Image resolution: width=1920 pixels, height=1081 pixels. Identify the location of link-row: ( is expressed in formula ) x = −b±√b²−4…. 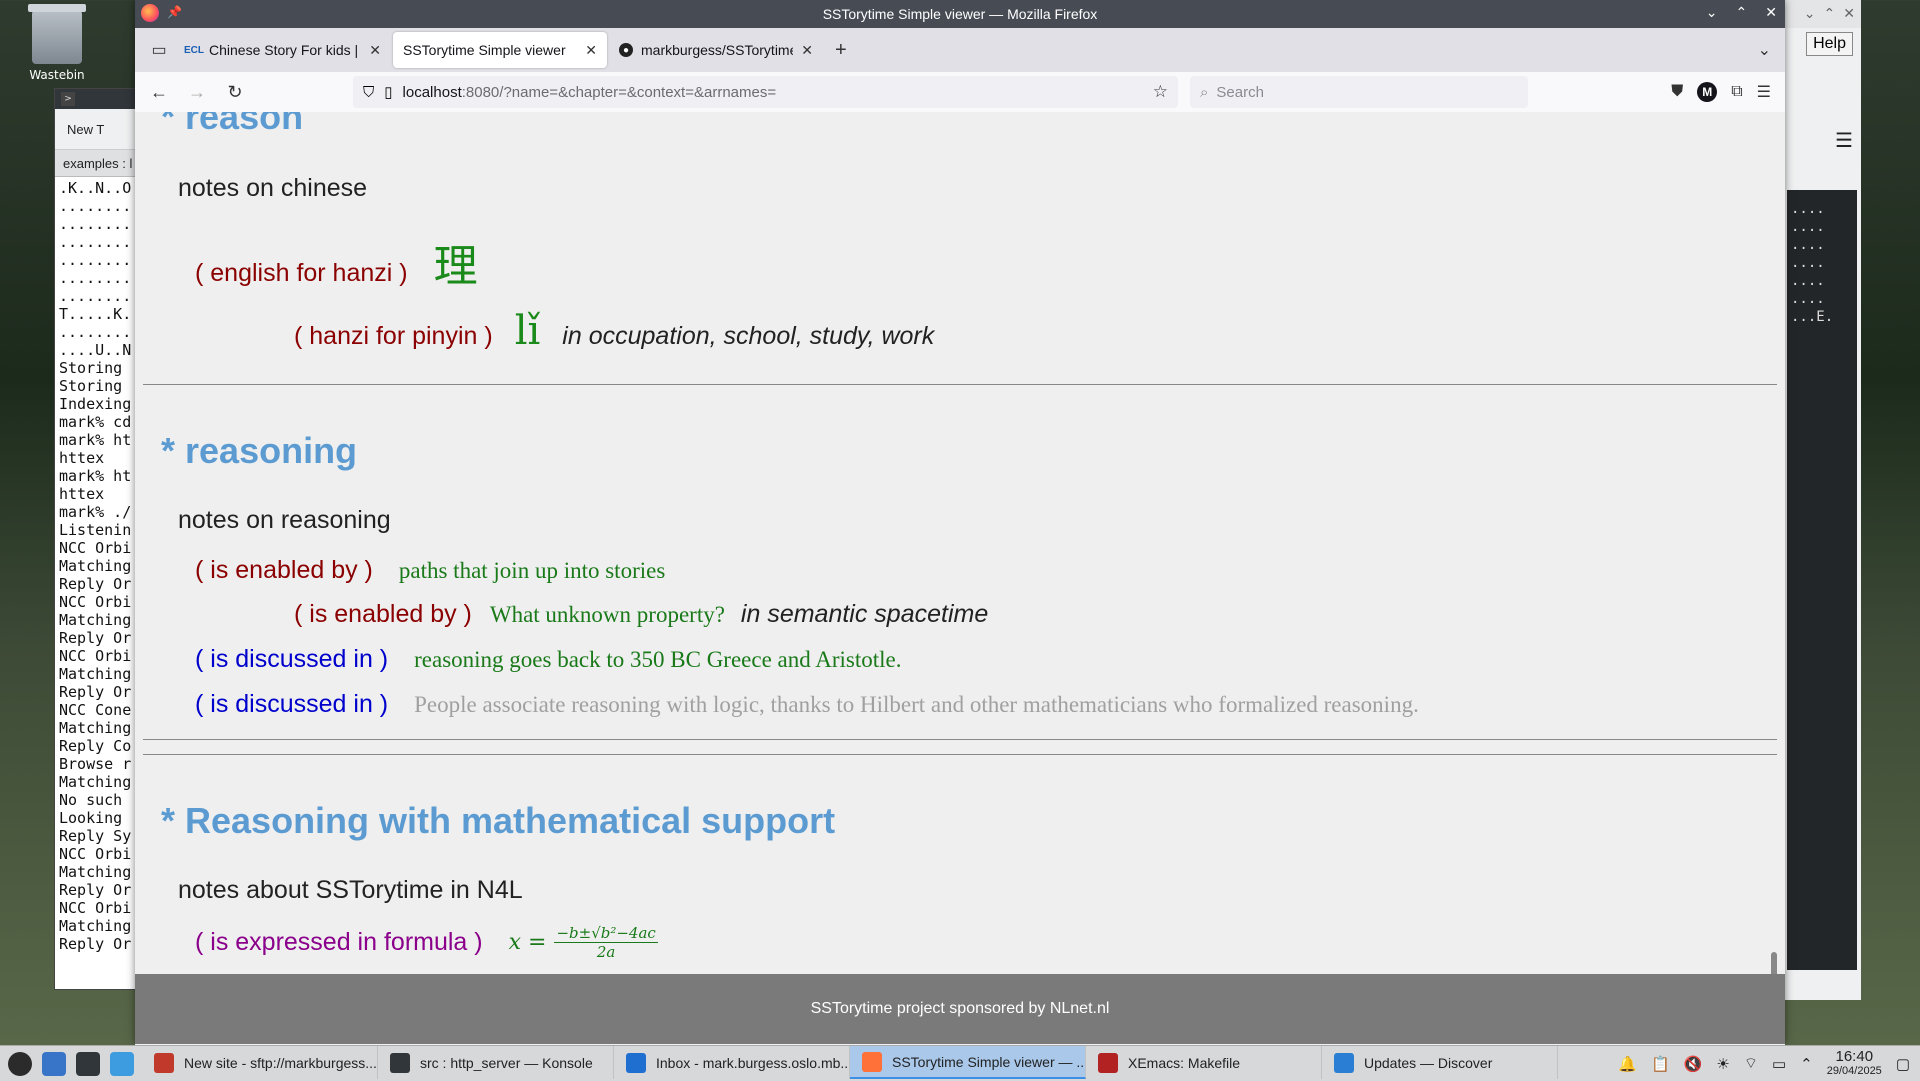
(426, 942).